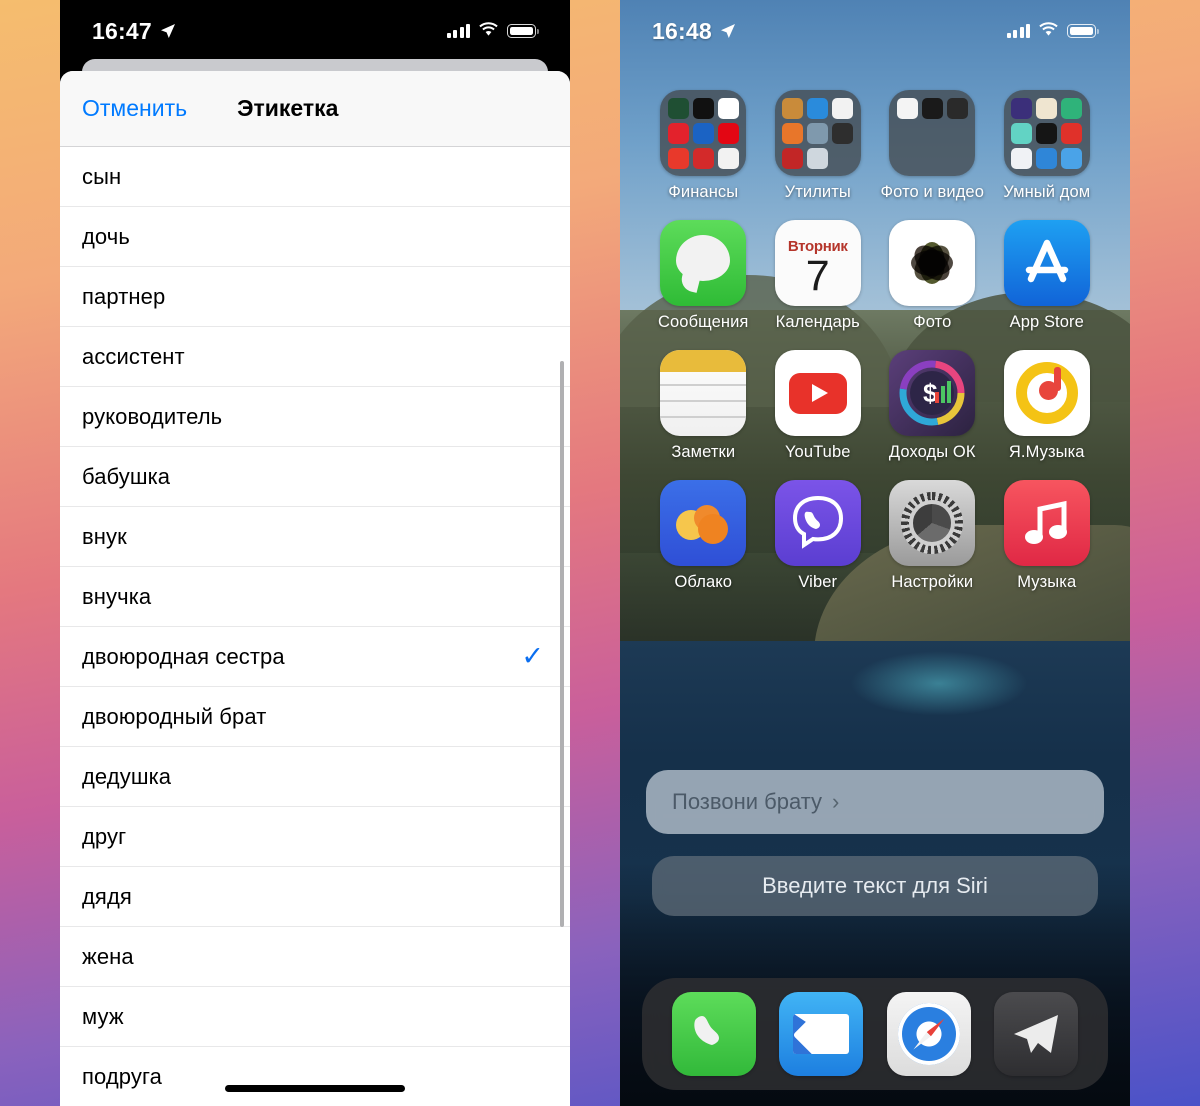 The image size is (1200, 1106). I want to click on list-item: подруга, so click(315, 1076).